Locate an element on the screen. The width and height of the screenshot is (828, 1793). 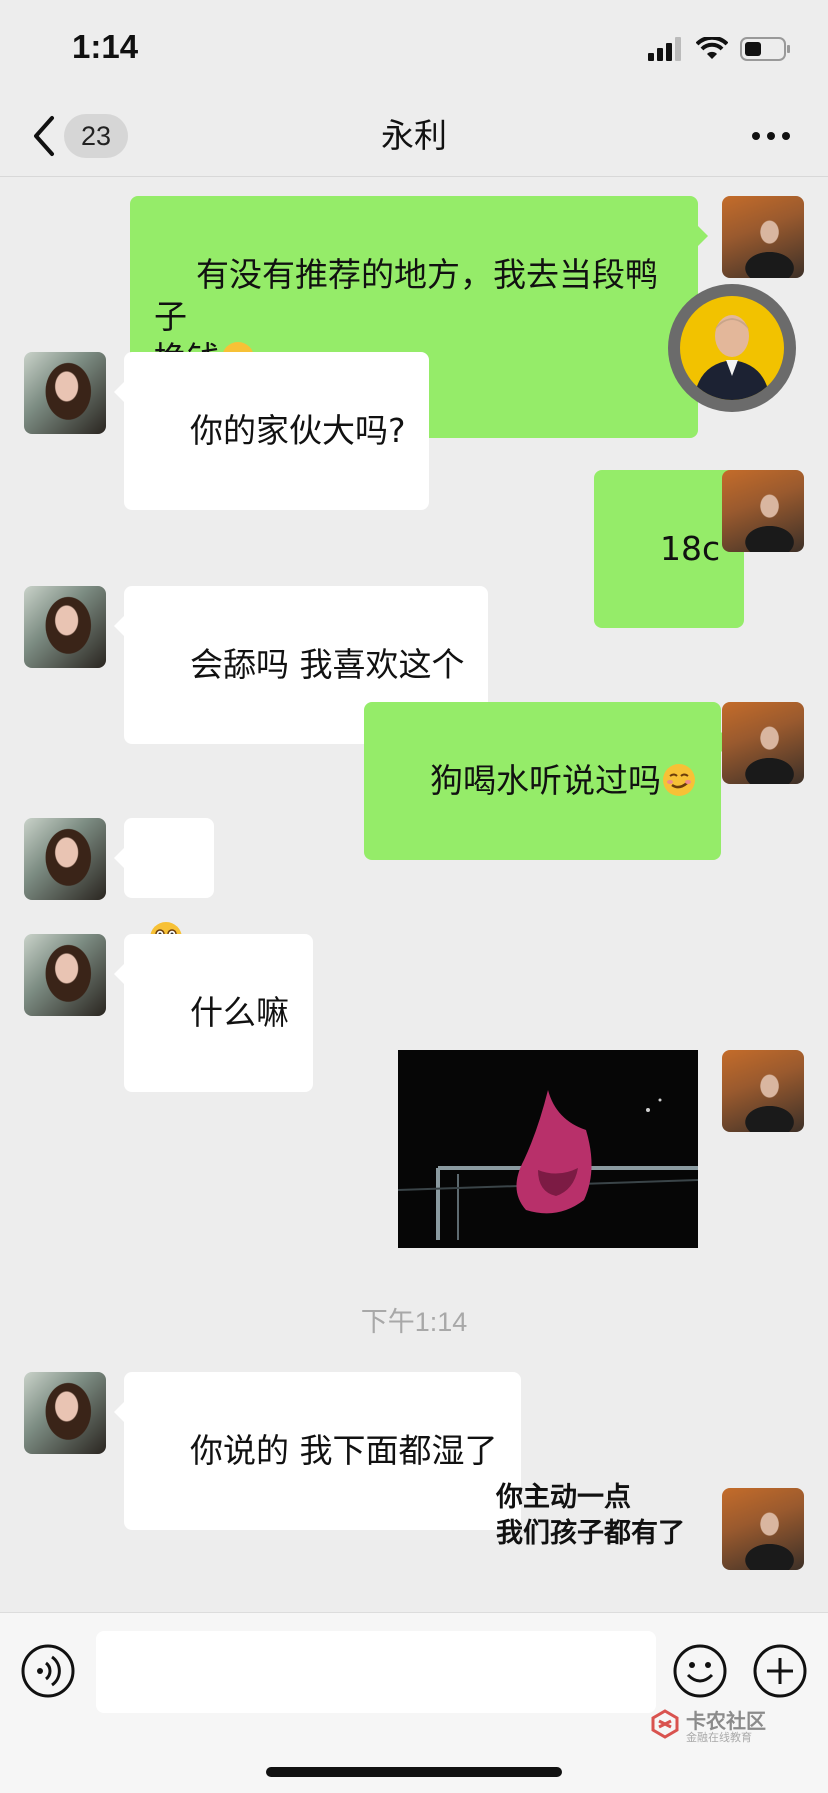
chat-header: 23 永利 is located at coordinates (414, 136).